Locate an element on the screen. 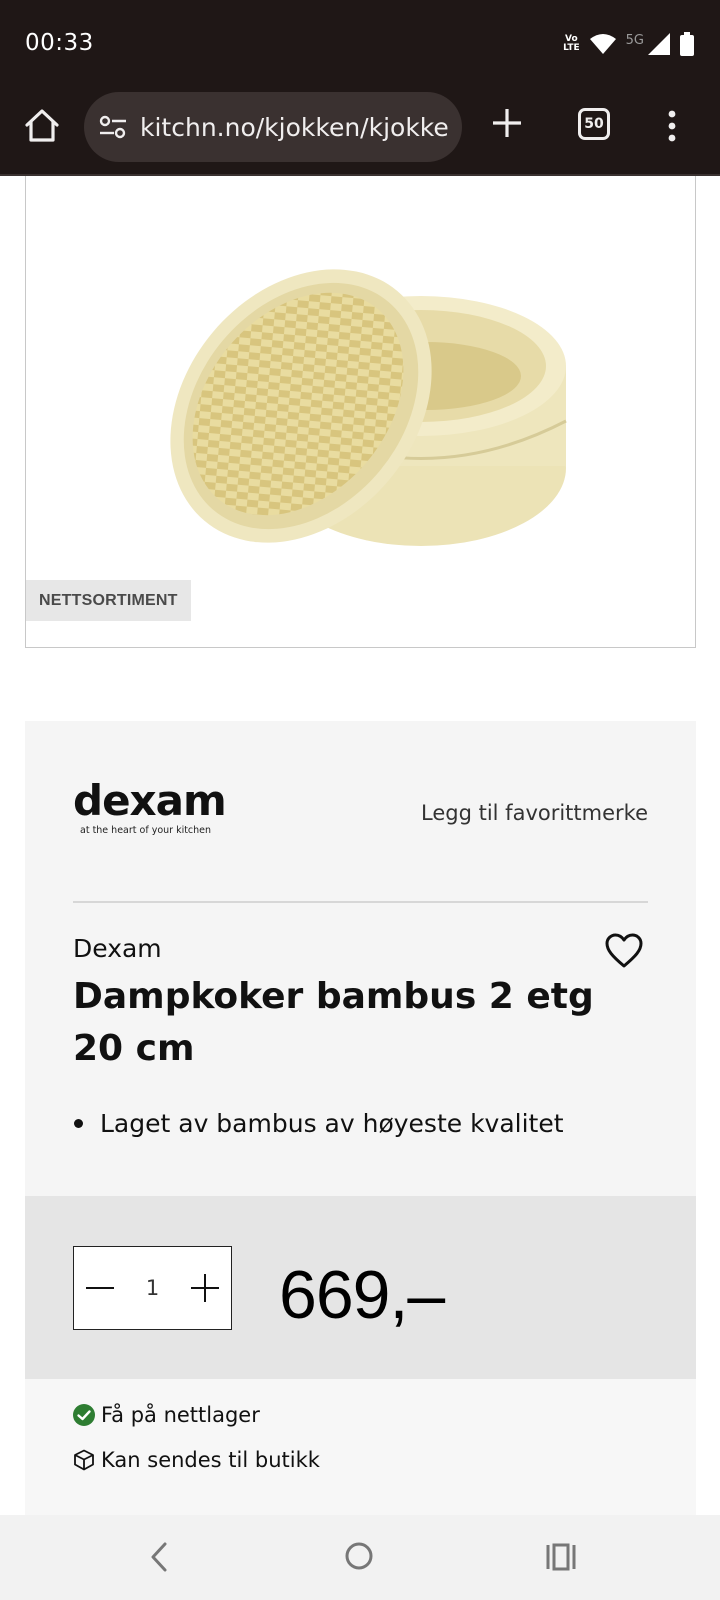  decrease-quantity-button is located at coordinates (100, 1288).